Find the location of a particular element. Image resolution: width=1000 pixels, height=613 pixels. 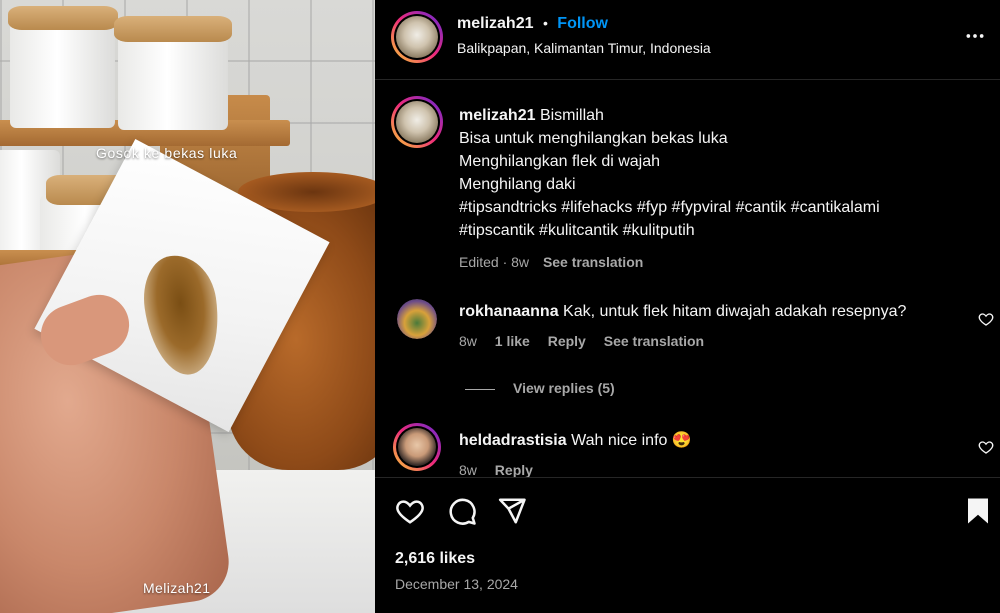

author-username: melizah21 is located at coordinates (495, 23).